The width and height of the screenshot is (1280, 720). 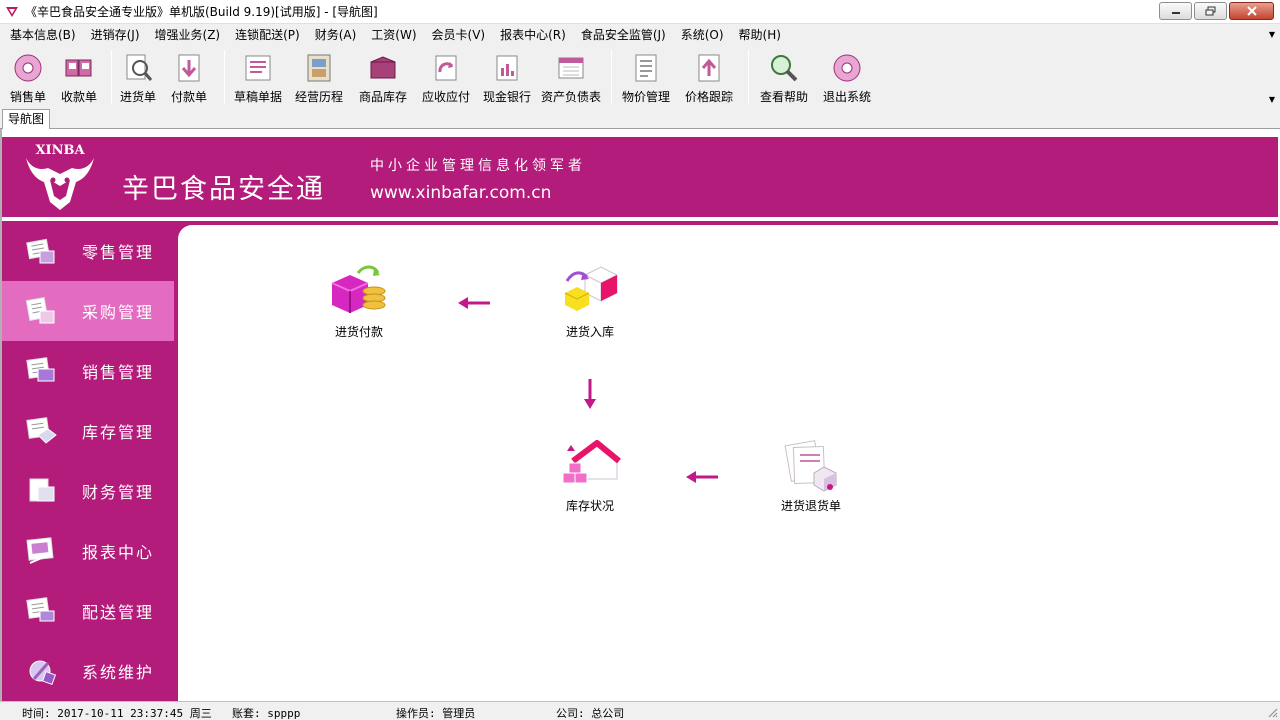 What do you see at coordinates (336, 35) in the screenshot?
I see `menu-finance: 财务(A)` at bounding box center [336, 35].